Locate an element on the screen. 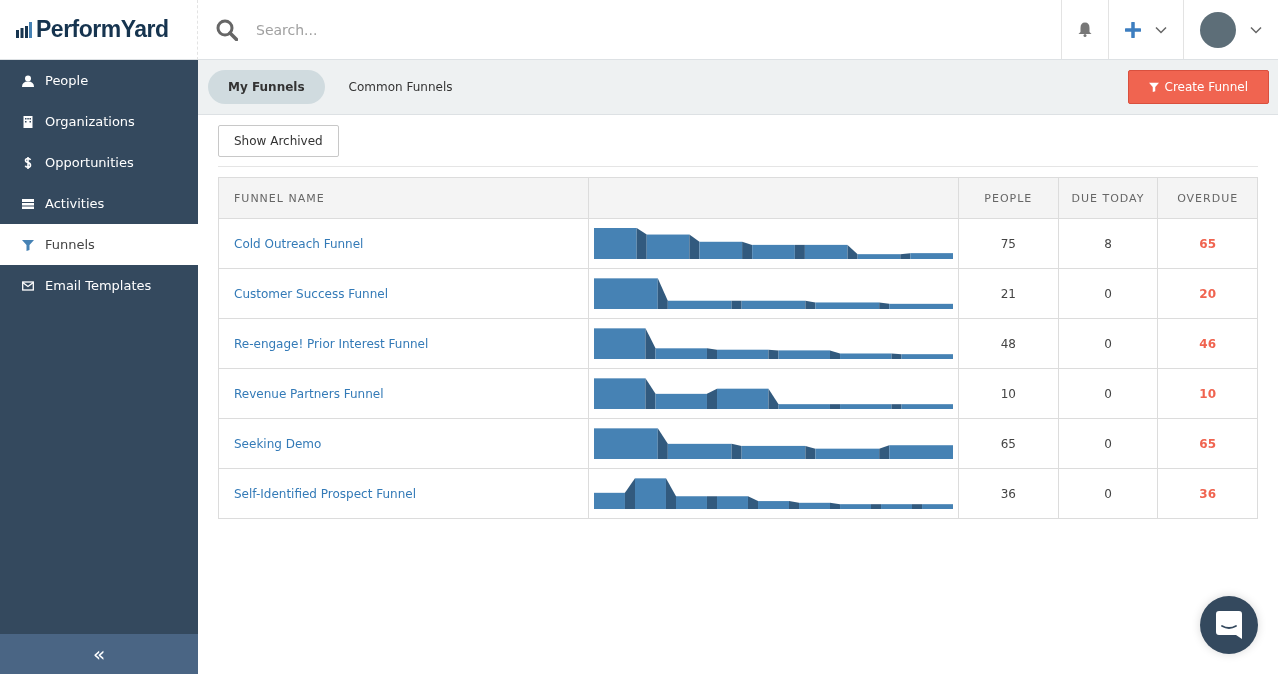 Image resolution: width=1278 pixels, height=674 pixels. funnel-name-link: Revenue Partners Funnel is located at coordinates (309, 393).